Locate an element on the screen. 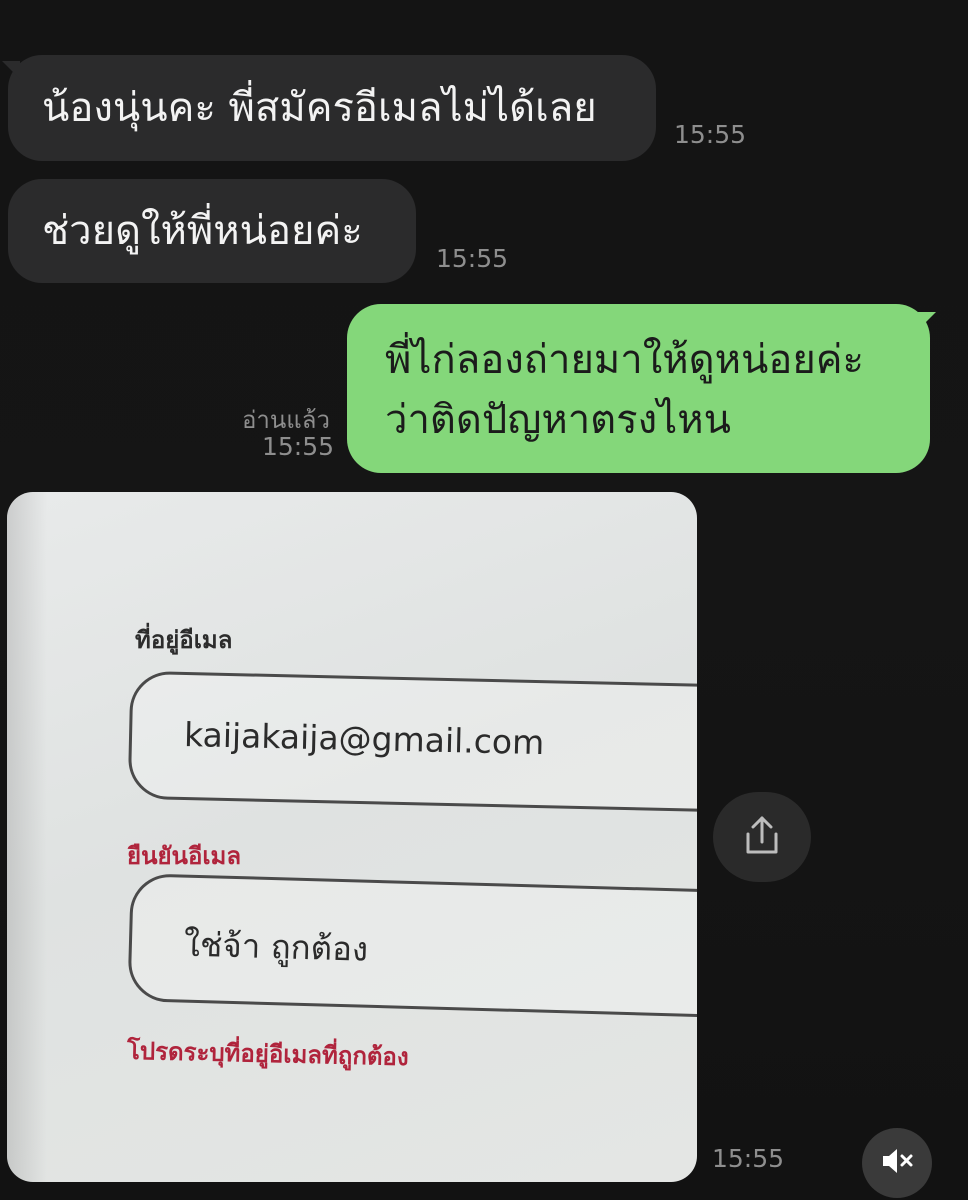 This screenshot has height=1200, width=968. message-text: ช่วยดูให้พี่หน่อยค่ะ is located at coordinates (202, 231).